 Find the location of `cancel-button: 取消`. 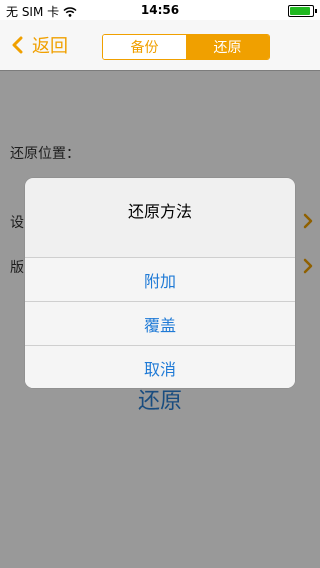

cancel-button: 取消 is located at coordinates (160, 366).